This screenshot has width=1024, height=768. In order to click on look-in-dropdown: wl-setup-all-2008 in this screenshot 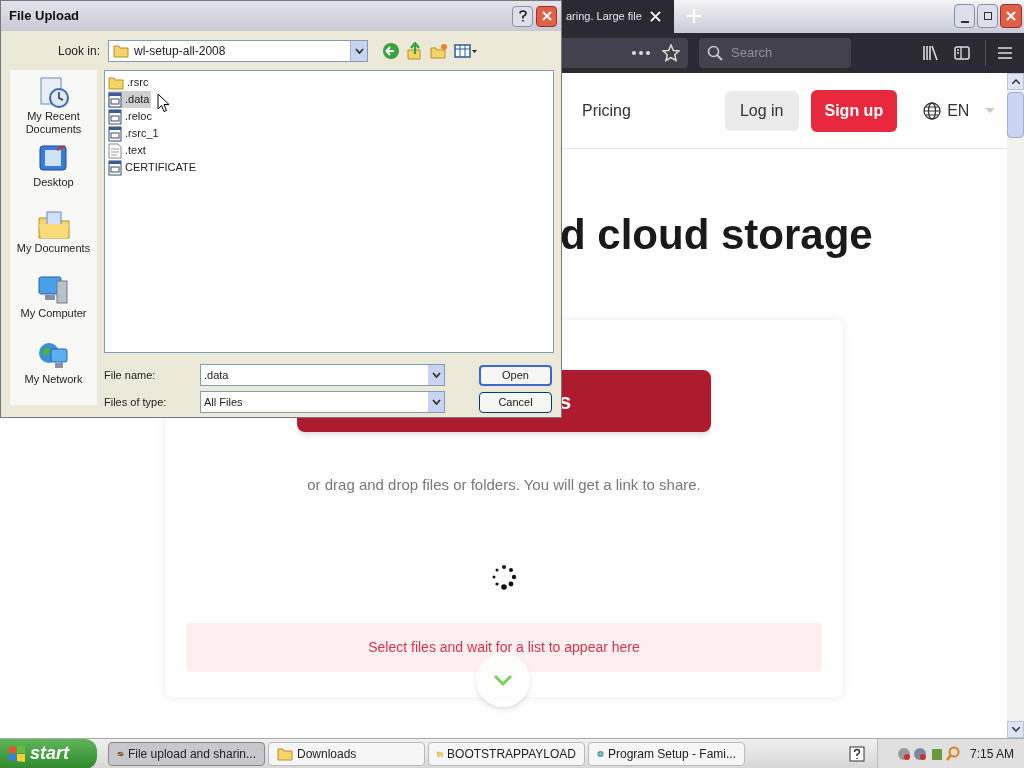, I will do `click(238, 50)`.